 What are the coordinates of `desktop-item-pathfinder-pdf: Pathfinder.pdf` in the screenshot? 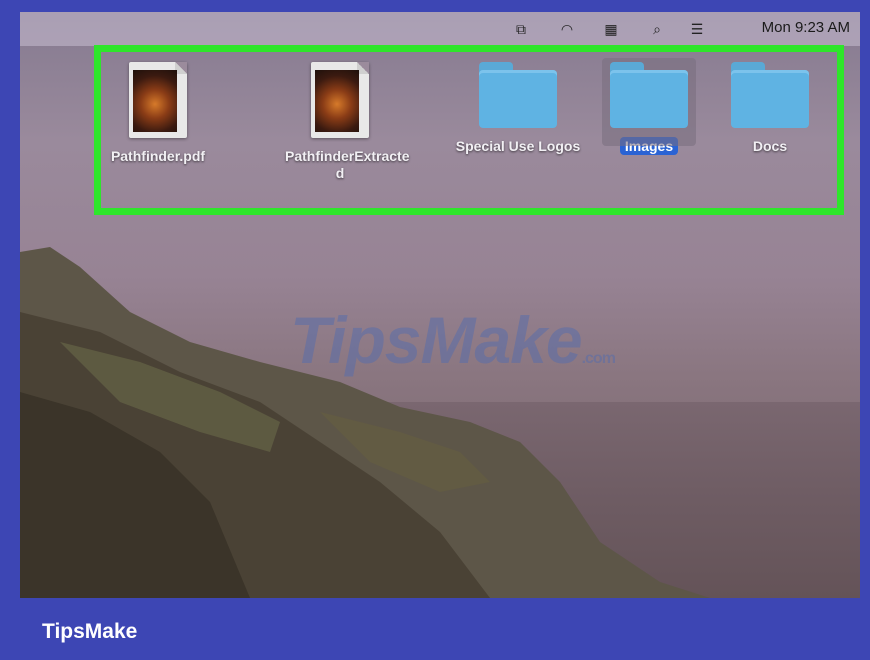 It's located at (158, 113).